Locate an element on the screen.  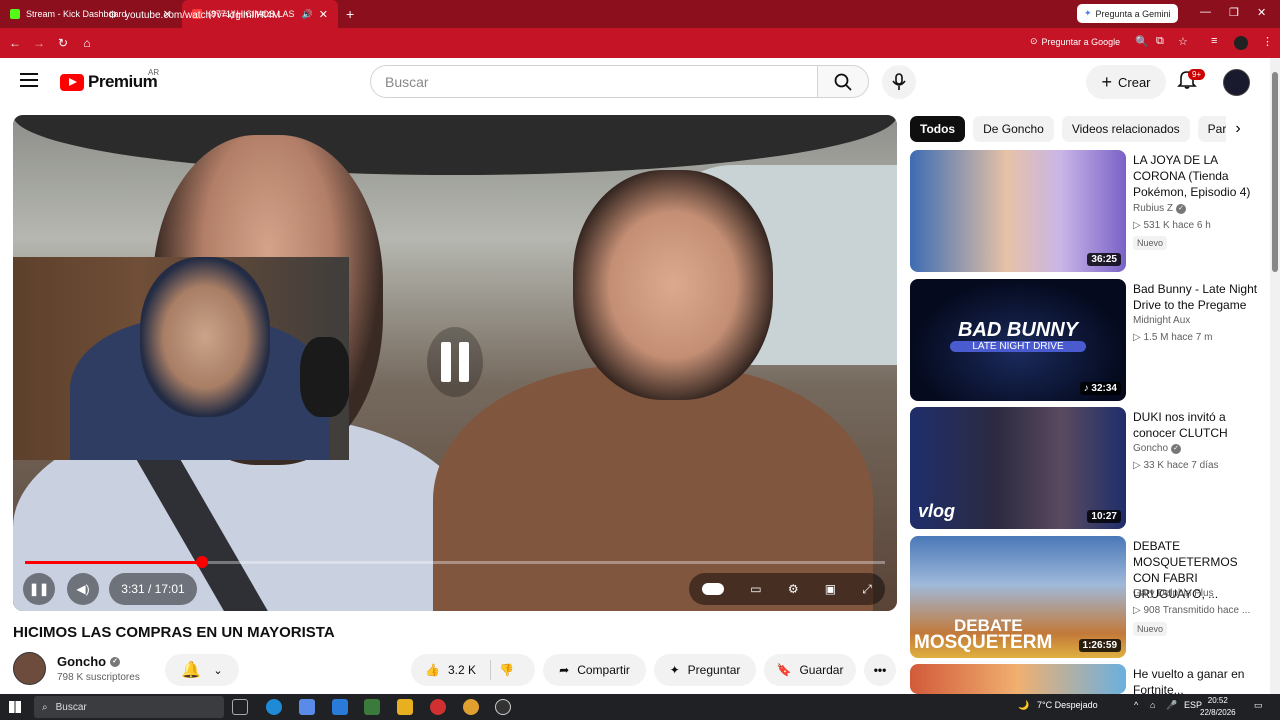
duration-badge: 1:26:59 is located at coordinates (1099, 645).